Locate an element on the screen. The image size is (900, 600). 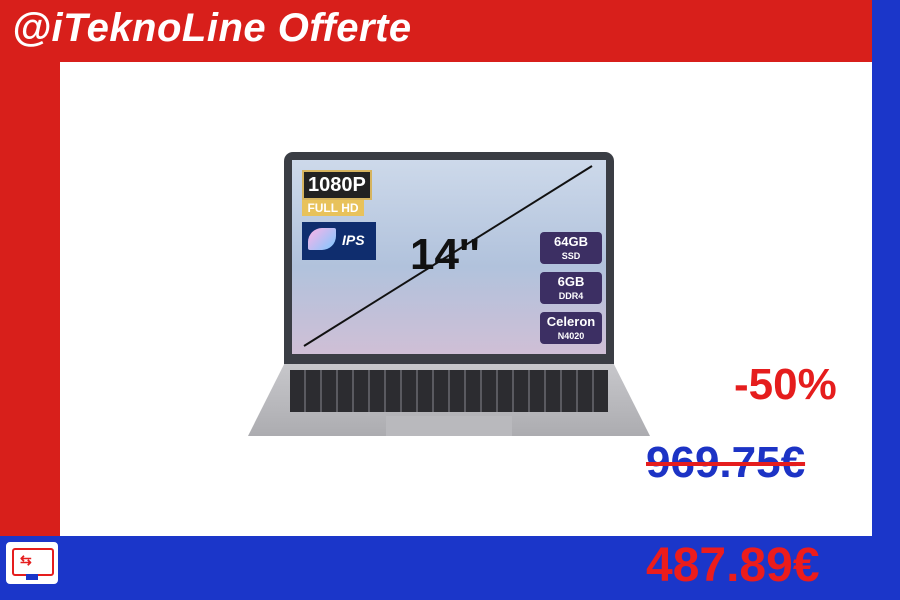
spec-memory: 6GB DDR4 is located at coordinates (571, 288).